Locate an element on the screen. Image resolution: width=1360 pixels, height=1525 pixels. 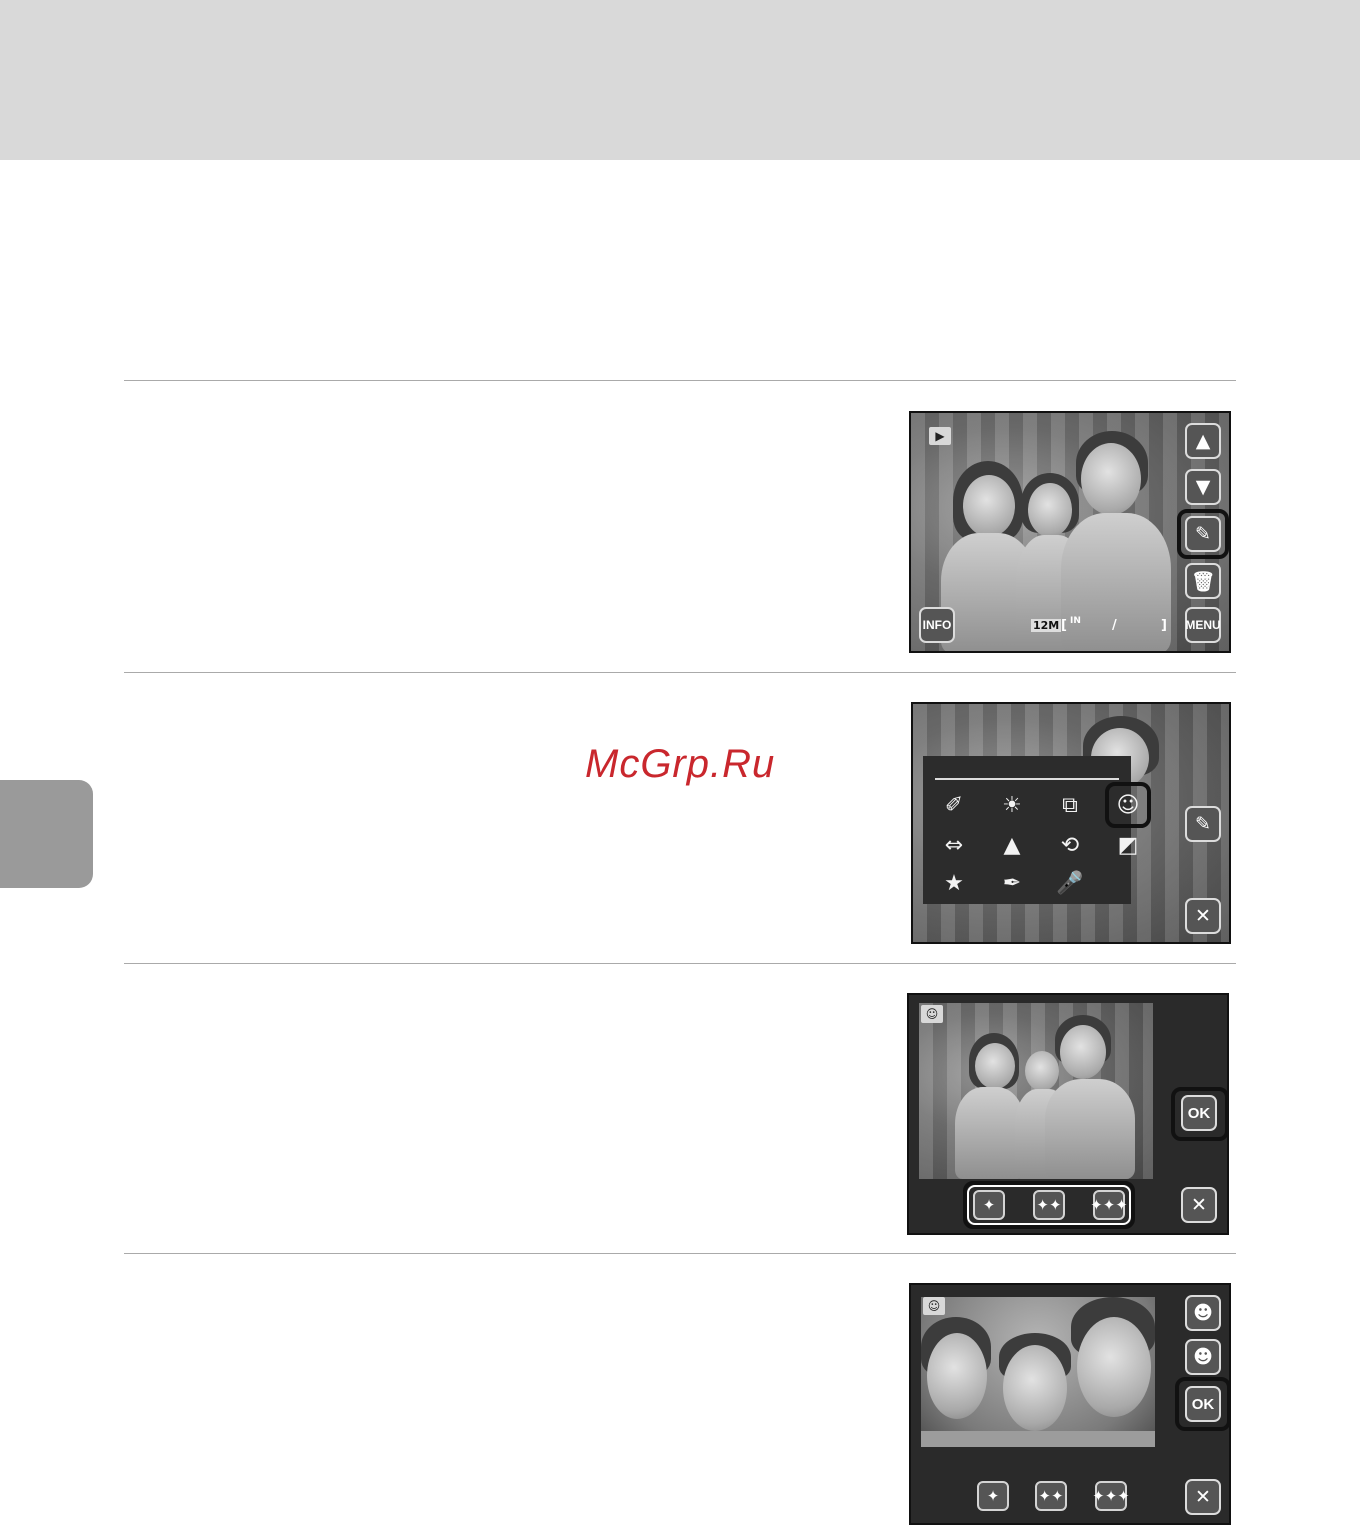
bracket-close: ] is located at coordinates (1164, 625).